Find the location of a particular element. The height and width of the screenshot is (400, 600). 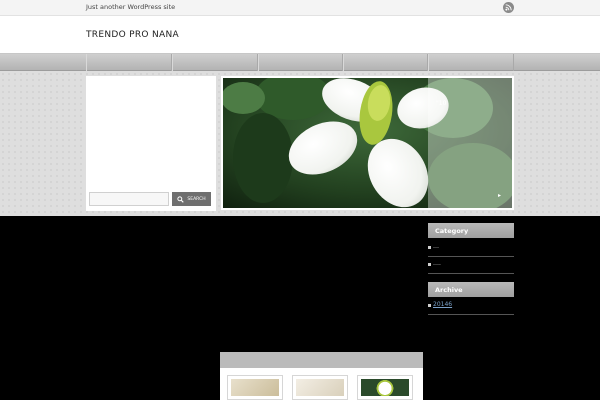

search-button: SEARCH is located at coordinates (191, 199).